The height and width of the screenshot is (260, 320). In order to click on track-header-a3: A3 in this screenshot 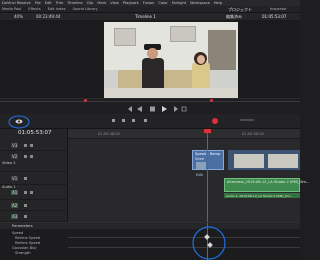, I will do `click(34, 217)`.